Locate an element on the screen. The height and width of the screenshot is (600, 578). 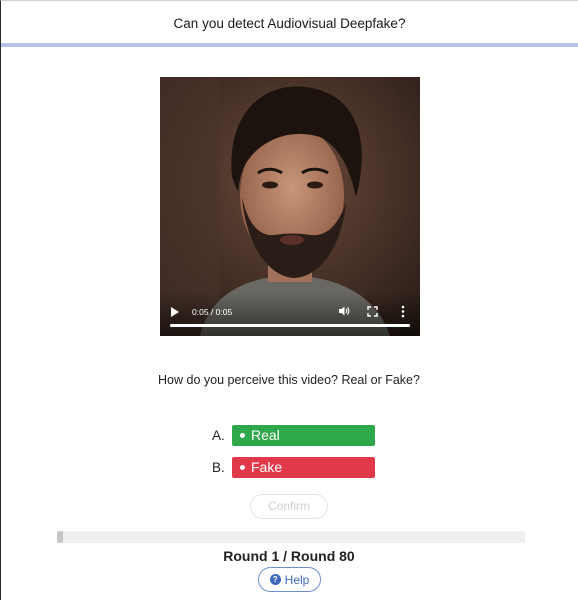
fullscreen-icon is located at coordinates (372, 311).